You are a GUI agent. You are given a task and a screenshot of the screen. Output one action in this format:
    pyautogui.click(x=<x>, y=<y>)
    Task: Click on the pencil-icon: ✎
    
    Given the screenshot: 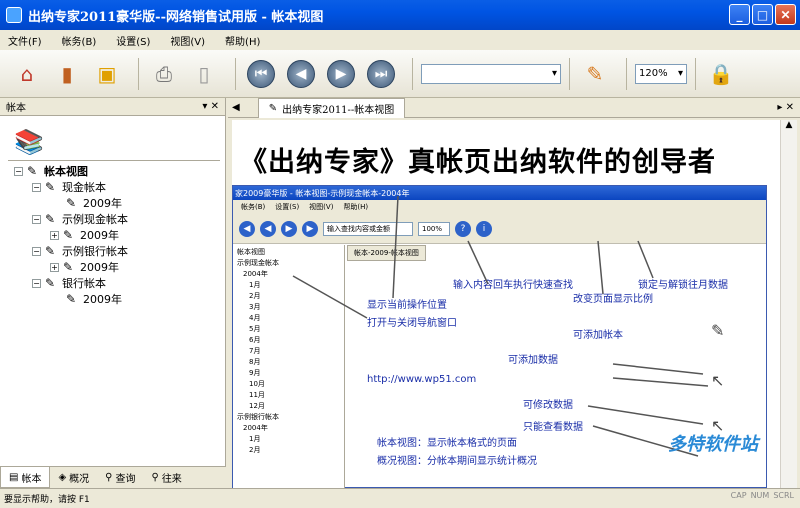 What is the action you would take?
    pyautogui.click(x=273, y=108)
    